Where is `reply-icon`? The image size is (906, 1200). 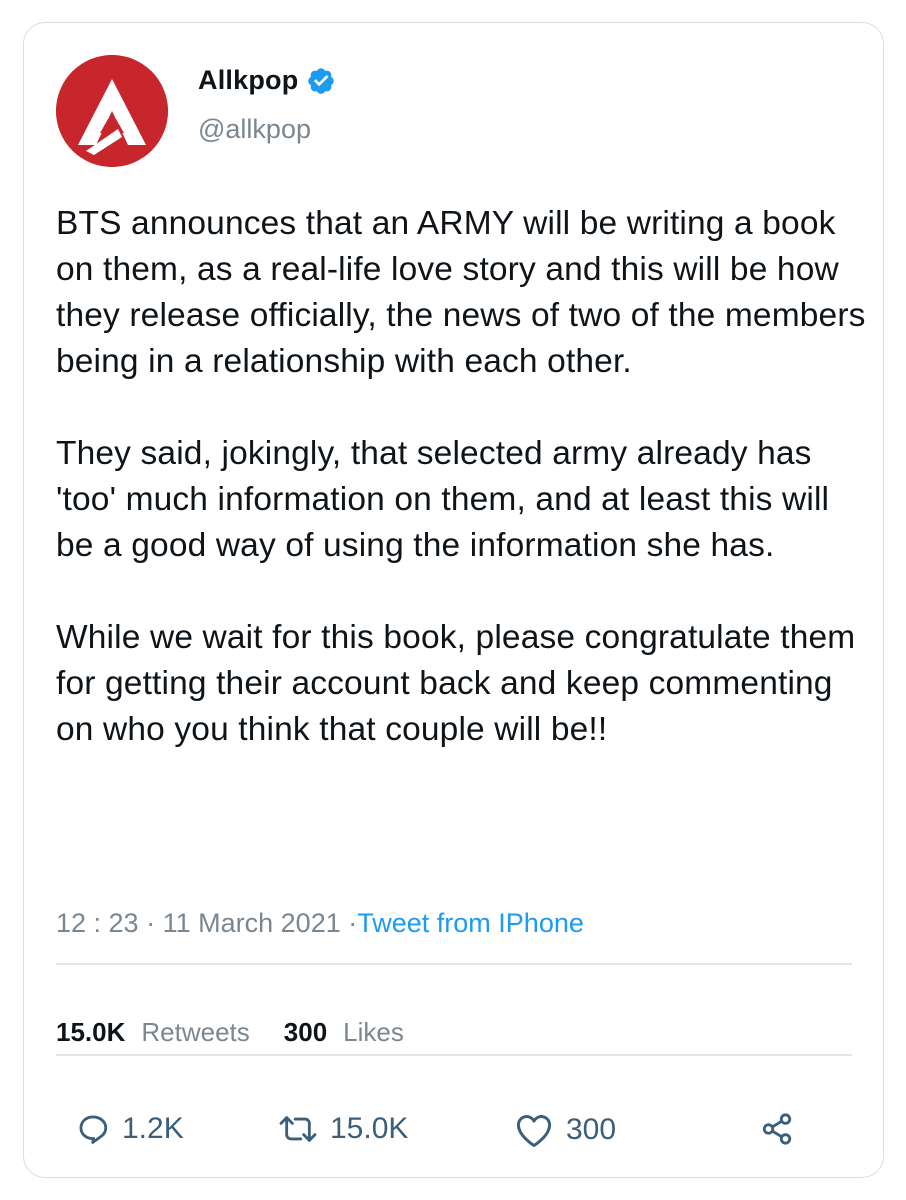
reply-icon is located at coordinates (93, 1129).